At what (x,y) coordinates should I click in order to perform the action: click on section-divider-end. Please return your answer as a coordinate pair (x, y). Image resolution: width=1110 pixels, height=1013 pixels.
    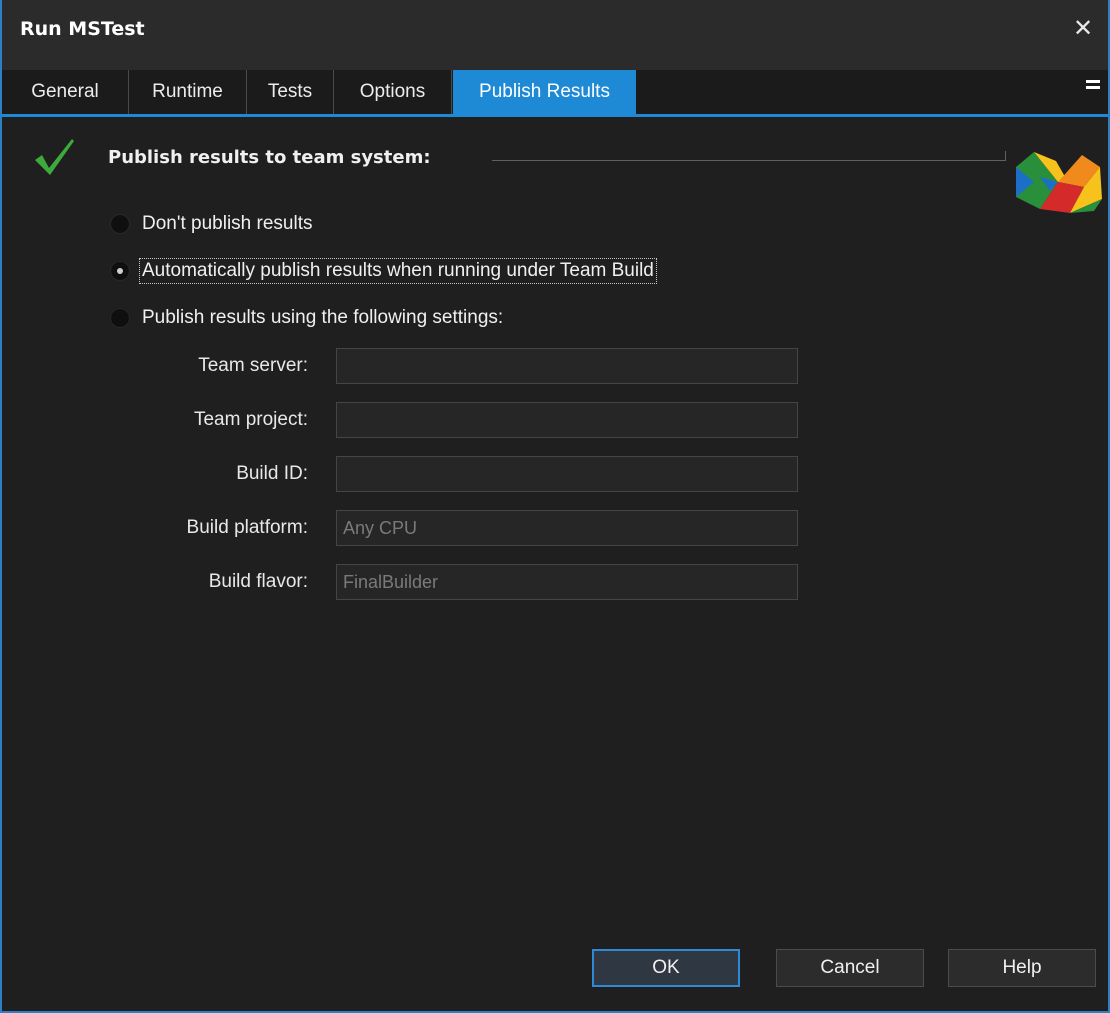
    Looking at the image, I should click on (1005, 156).